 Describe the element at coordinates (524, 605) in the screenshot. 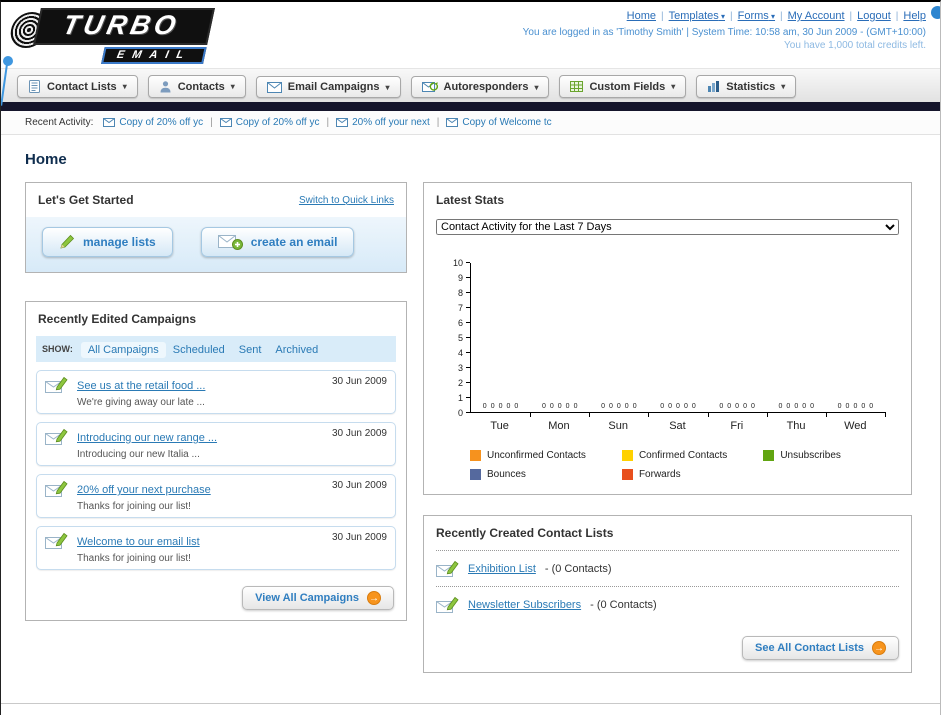

I see `contact-list-name-link: Newsletter Subscribers` at that location.